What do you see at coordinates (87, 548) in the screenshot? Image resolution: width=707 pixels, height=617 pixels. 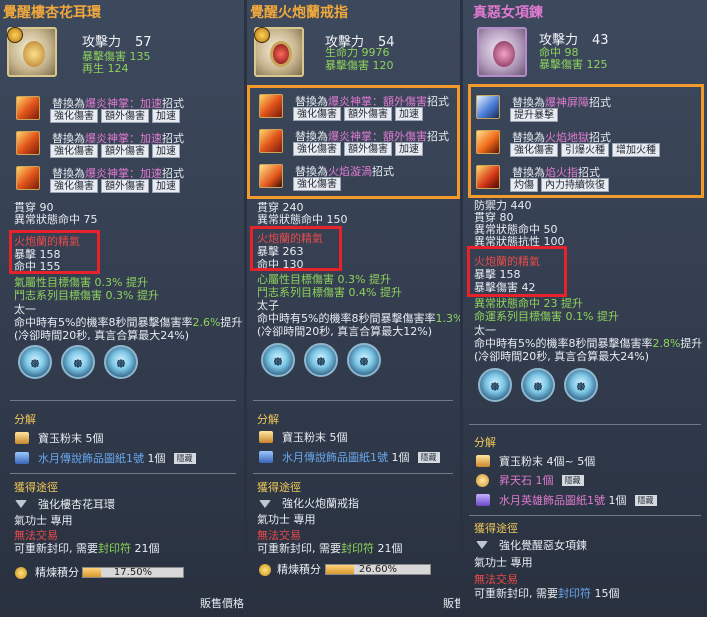 I see `reseal-line: 可重新封印, 需要封印符 21個` at bounding box center [87, 548].